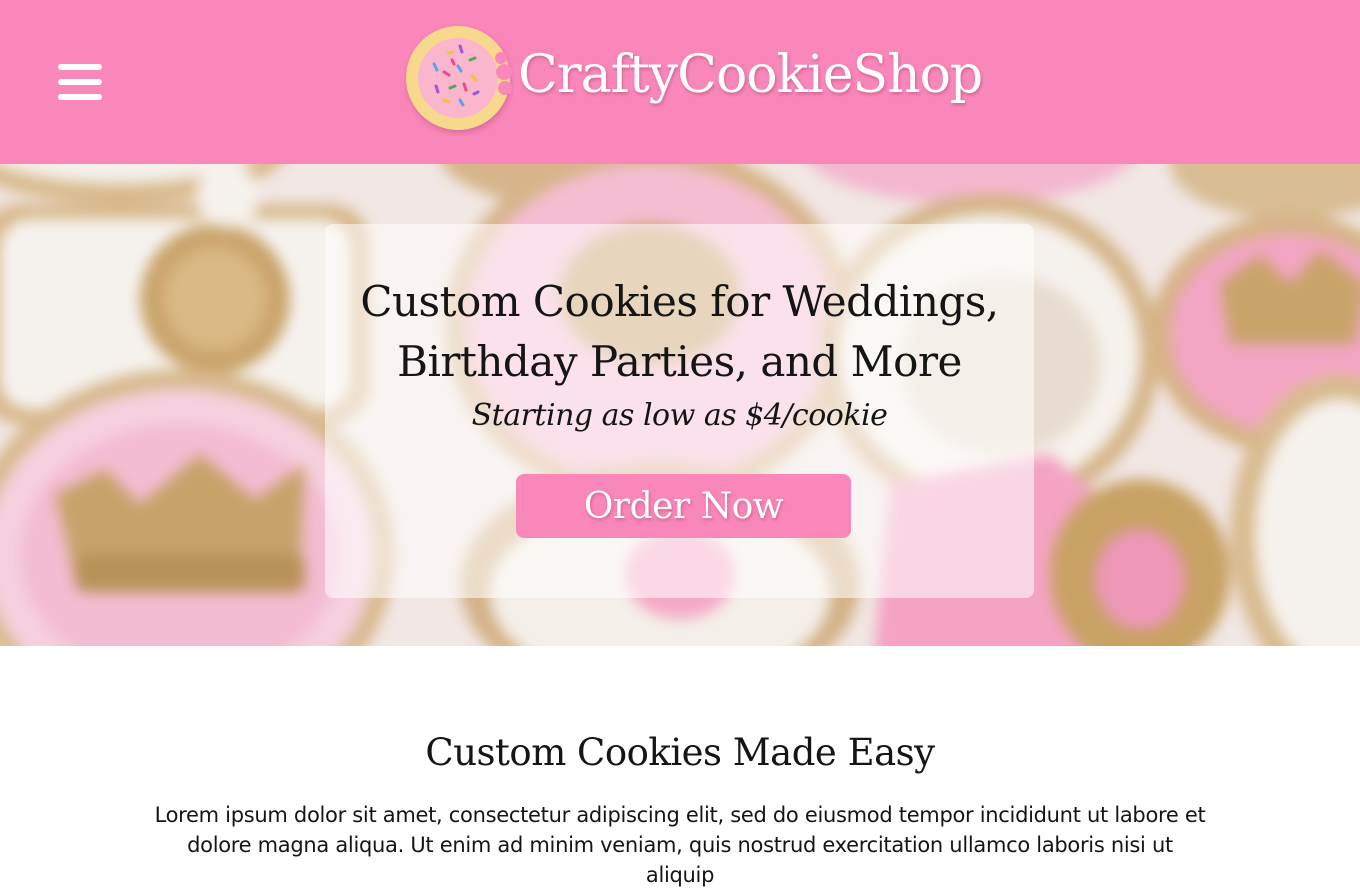  I want to click on section-title: Custom Cookies Made Easy, so click(680, 752).